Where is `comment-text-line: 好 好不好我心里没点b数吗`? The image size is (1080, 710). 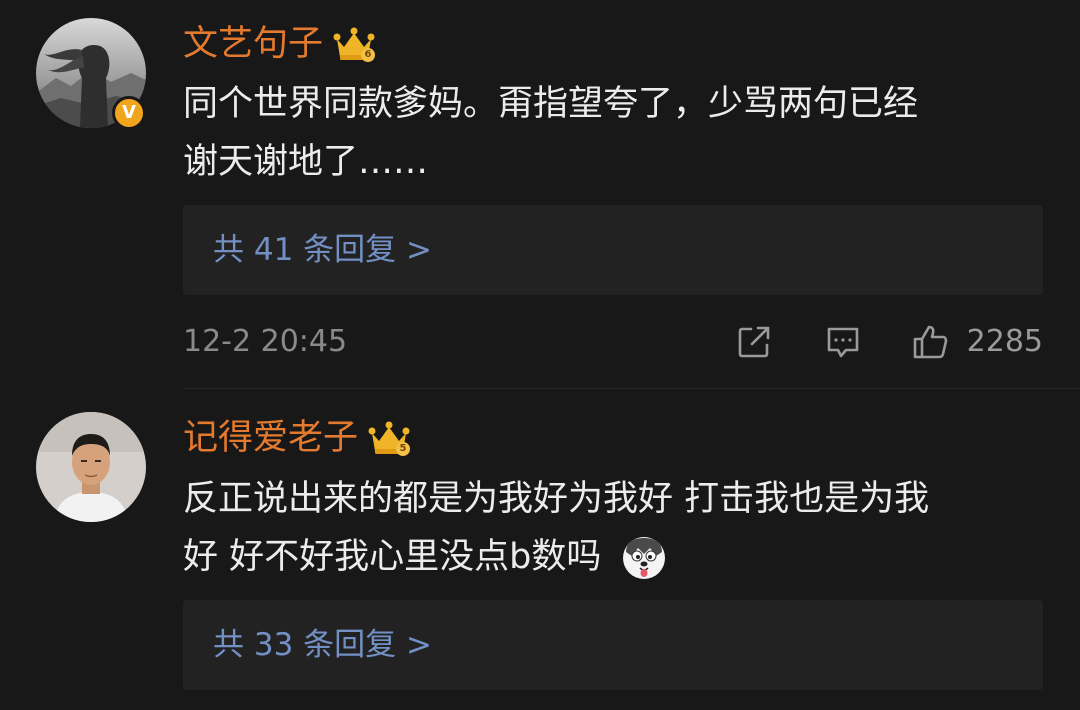
comment-text-line: 好 好不好我心里没点b数吗 is located at coordinates (392, 557).